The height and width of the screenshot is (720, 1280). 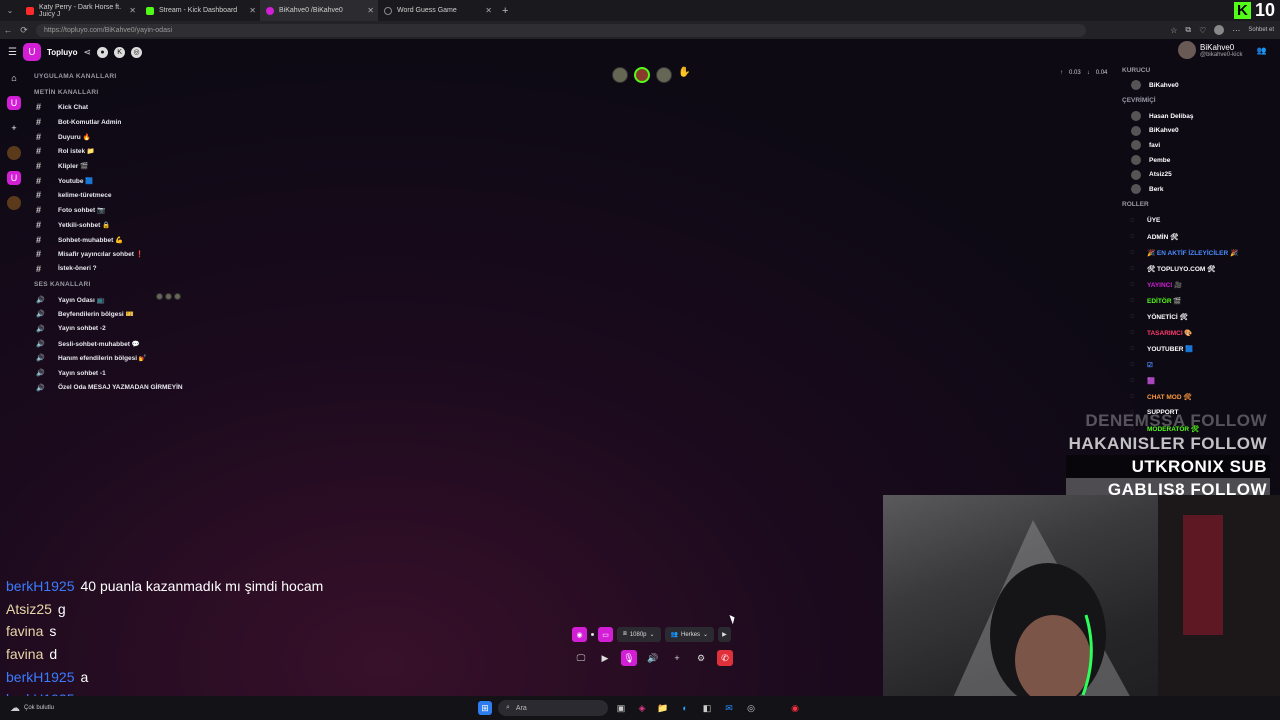 What do you see at coordinates (663, 708) in the screenshot?
I see `file-explorer-icon: 📁` at bounding box center [663, 708].